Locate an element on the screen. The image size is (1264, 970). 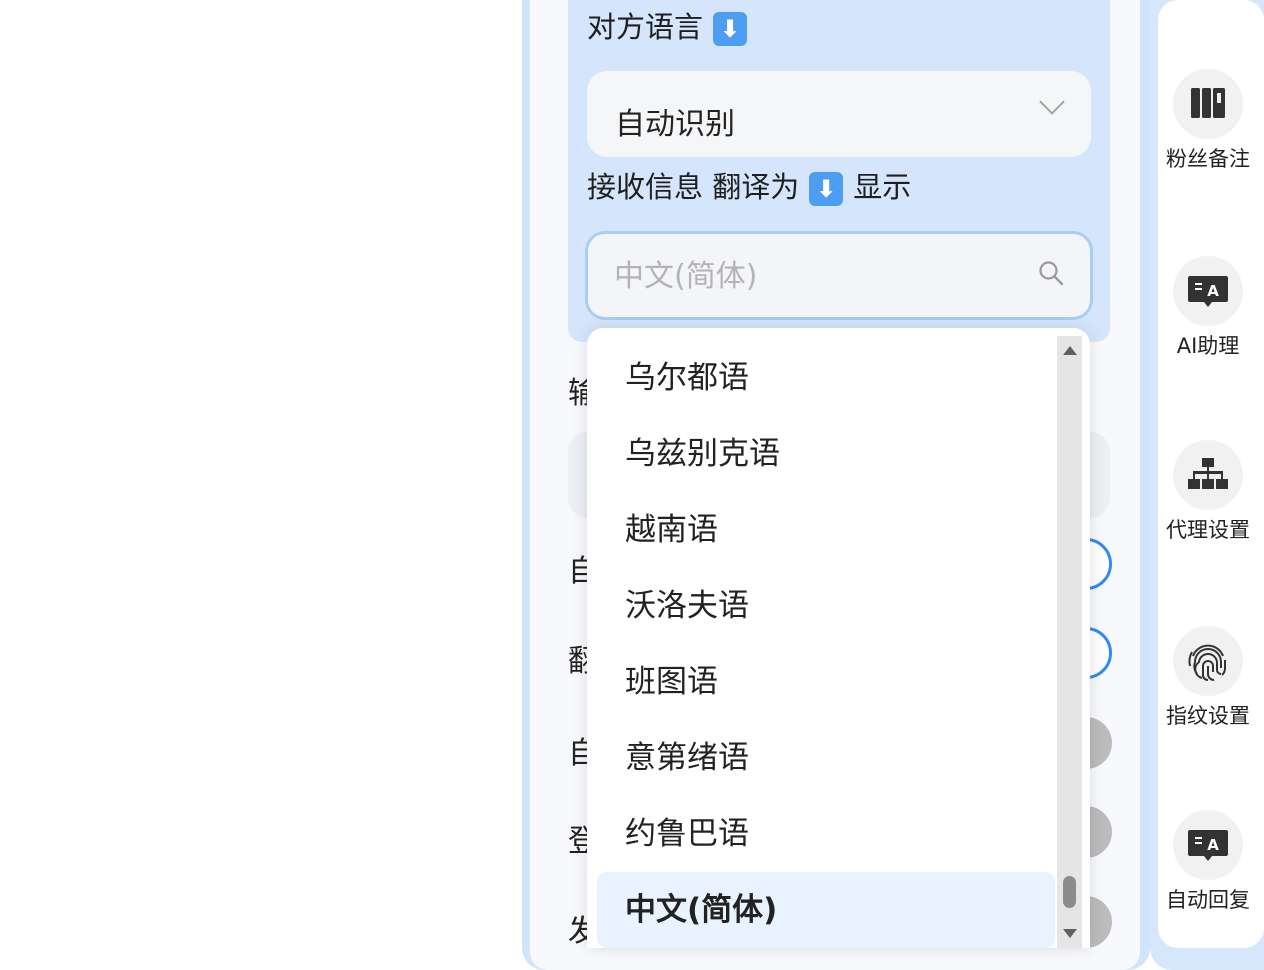
peer-language-label: 对方语言 is located at coordinates (645, 27).